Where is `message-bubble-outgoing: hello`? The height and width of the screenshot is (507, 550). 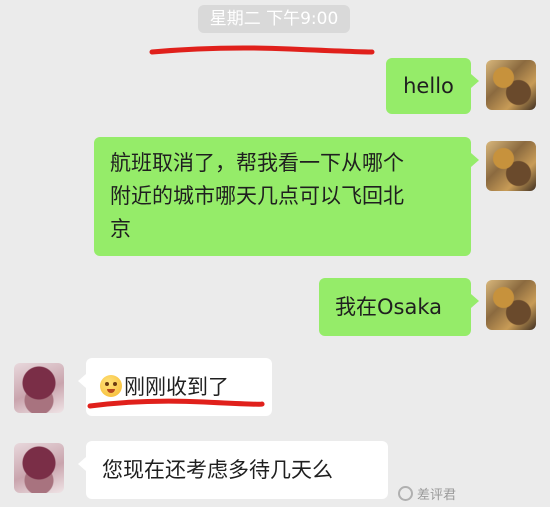
message-bubble-outgoing: hello is located at coordinates (432, 86).